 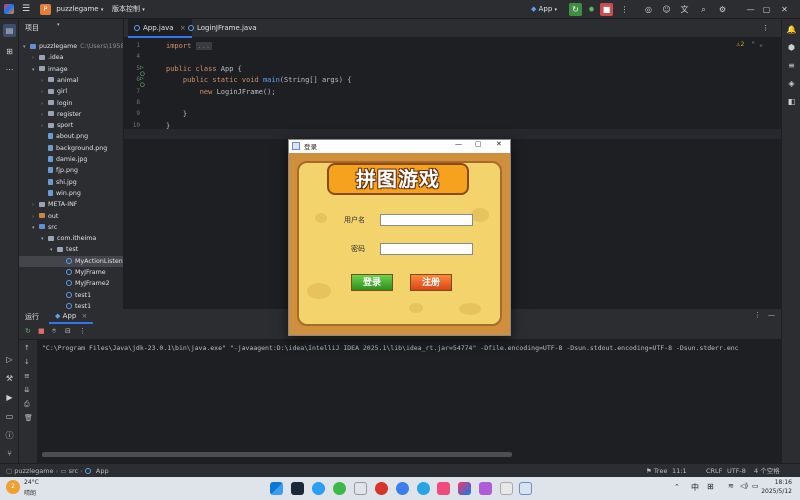 What do you see at coordinates (9, 30) in the screenshot?
I see `project-folder-icon: ▤` at bounding box center [9, 30].